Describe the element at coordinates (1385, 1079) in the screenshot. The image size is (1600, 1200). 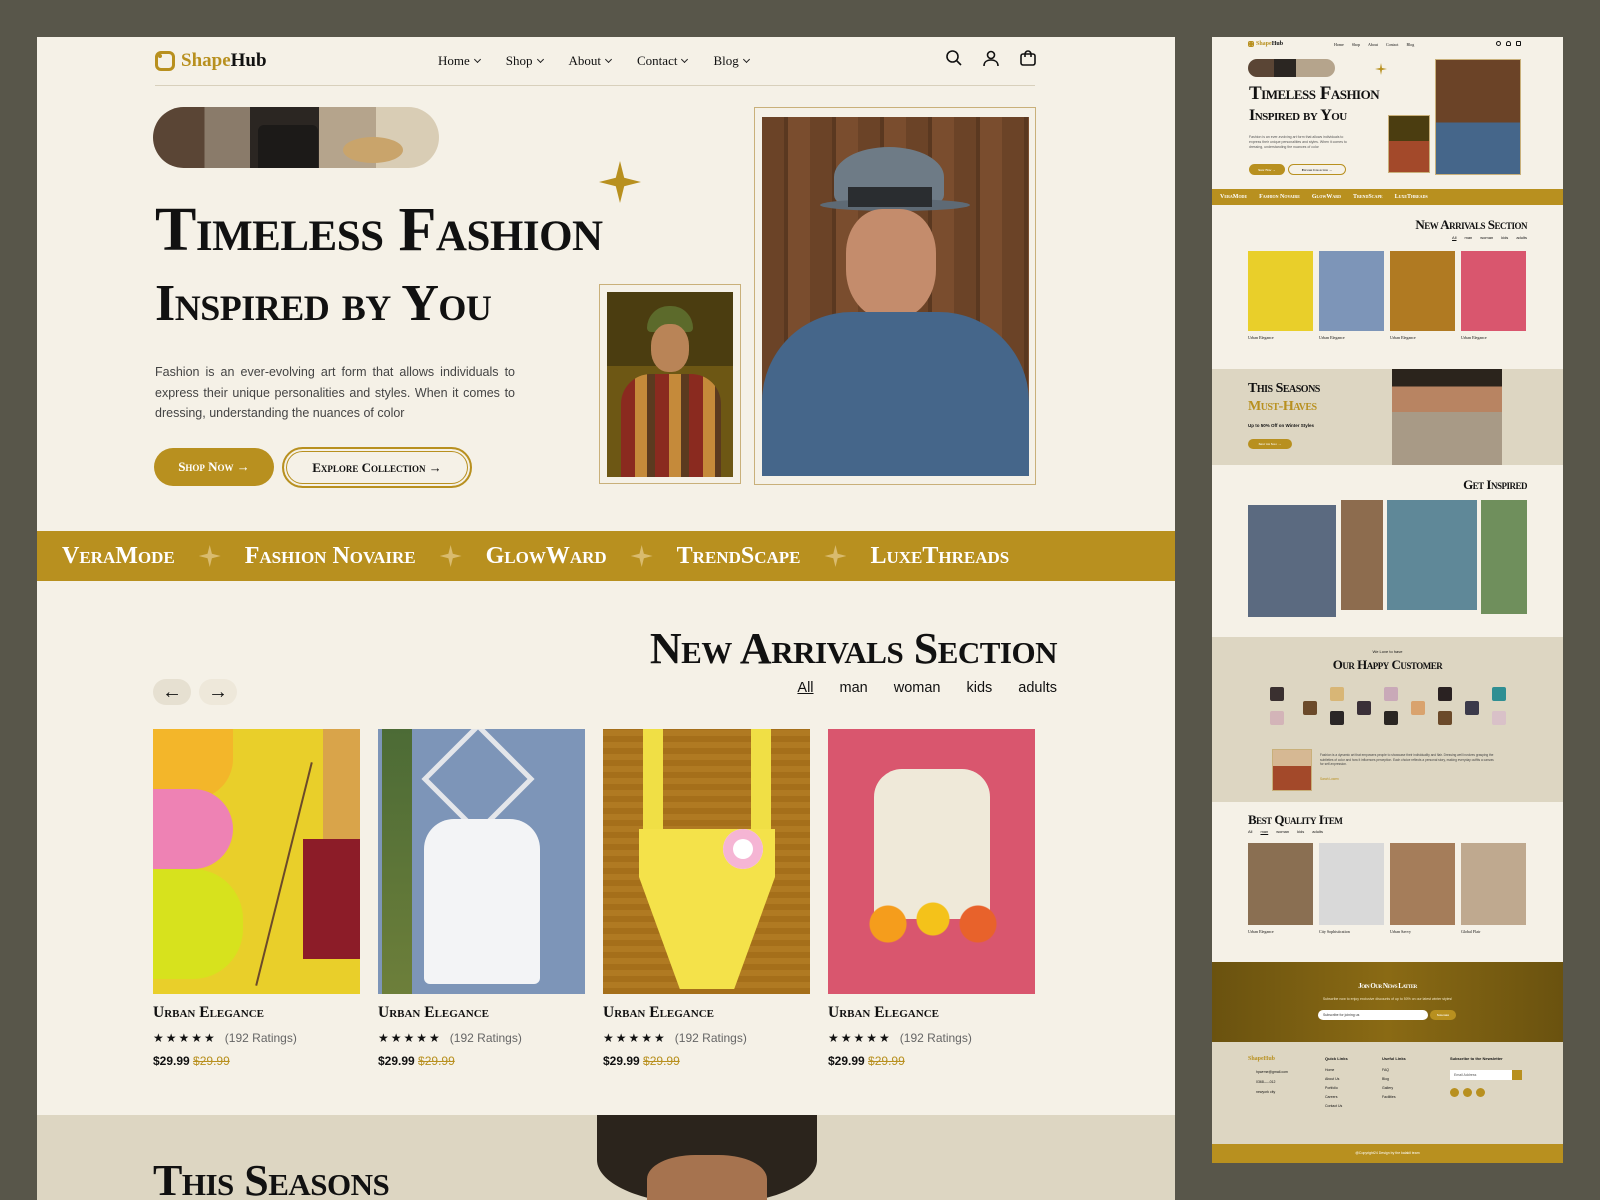
I see `footer-link: Blog` at that location.